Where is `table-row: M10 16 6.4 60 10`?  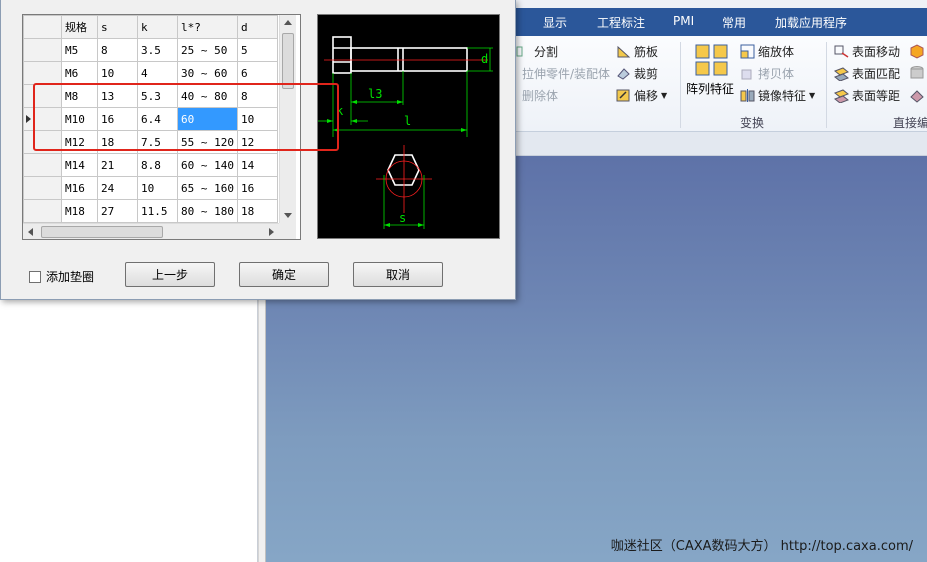 table-row: M10 16 6.4 60 10 is located at coordinates (150, 119).